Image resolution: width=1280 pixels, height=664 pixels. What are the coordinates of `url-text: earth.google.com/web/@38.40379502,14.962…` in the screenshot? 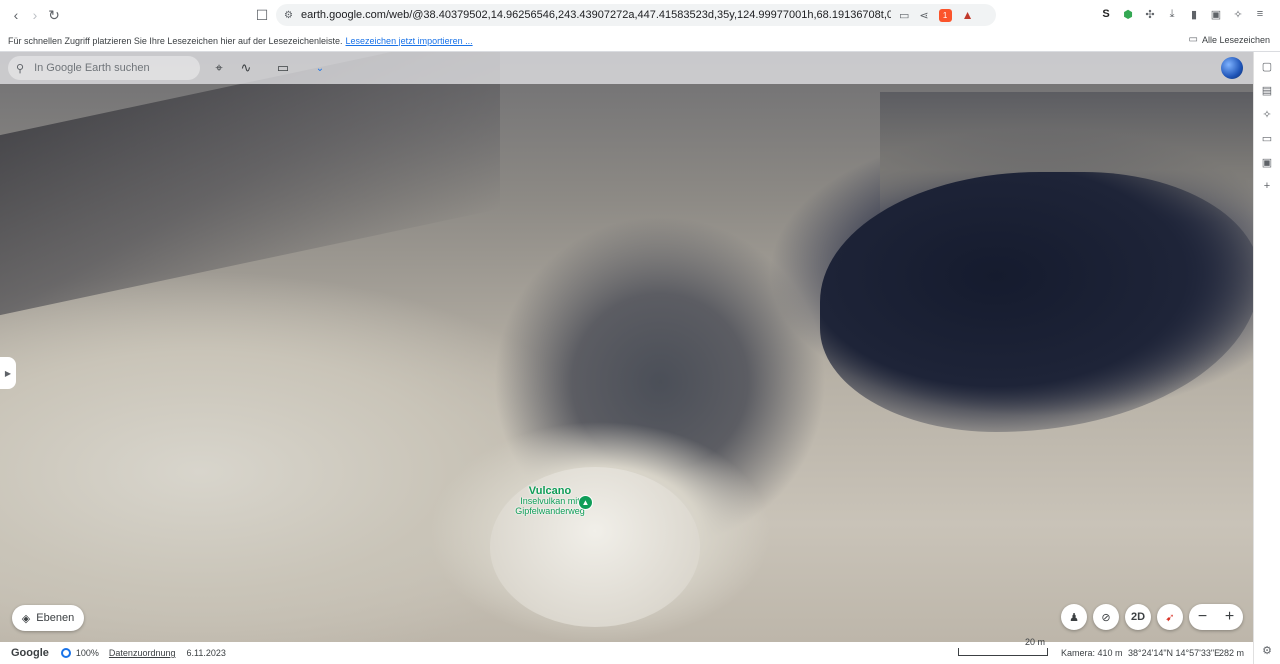 It's located at (595, 15).